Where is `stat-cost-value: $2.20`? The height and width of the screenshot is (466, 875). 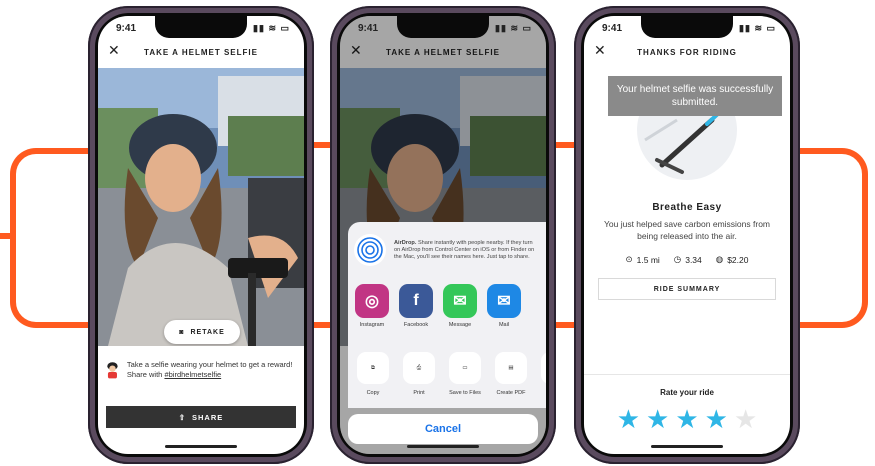 stat-cost-value: $2.20 is located at coordinates (738, 259).